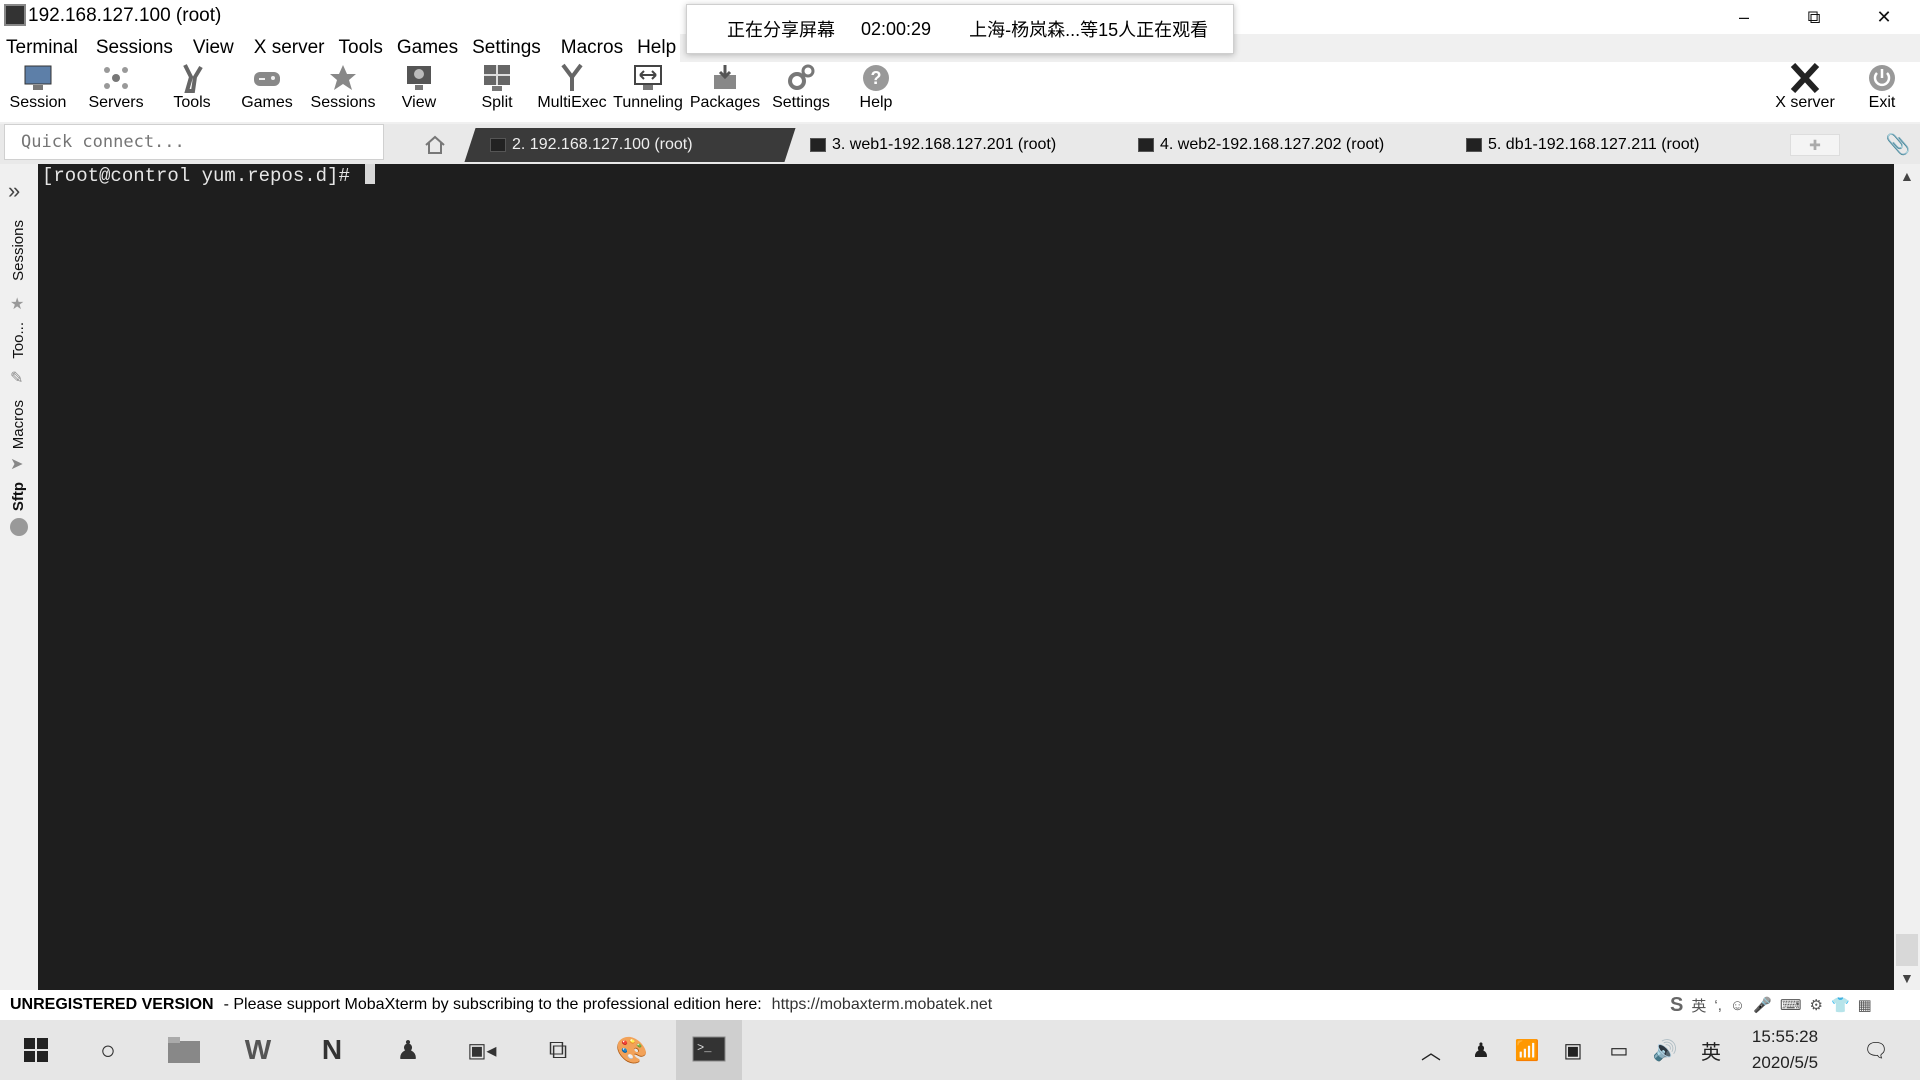  Describe the element at coordinates (1481, 1050) in the screenshot. I see `tray-app-icon: ♟` at that location.